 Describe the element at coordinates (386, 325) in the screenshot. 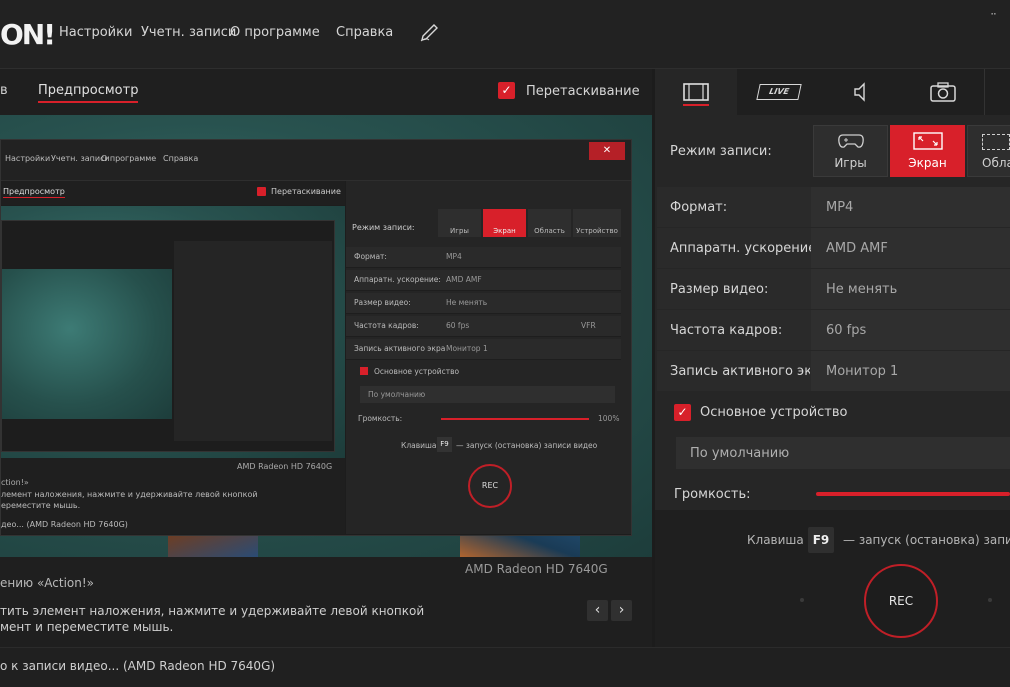

I see `nested-setting-label: Частота кадров:` at that location.